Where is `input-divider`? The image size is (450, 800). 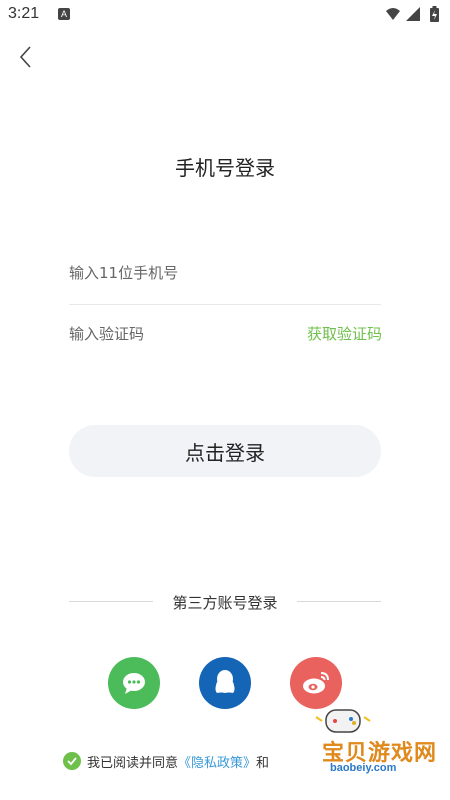
input-divider is located at coordinates (225, 304).